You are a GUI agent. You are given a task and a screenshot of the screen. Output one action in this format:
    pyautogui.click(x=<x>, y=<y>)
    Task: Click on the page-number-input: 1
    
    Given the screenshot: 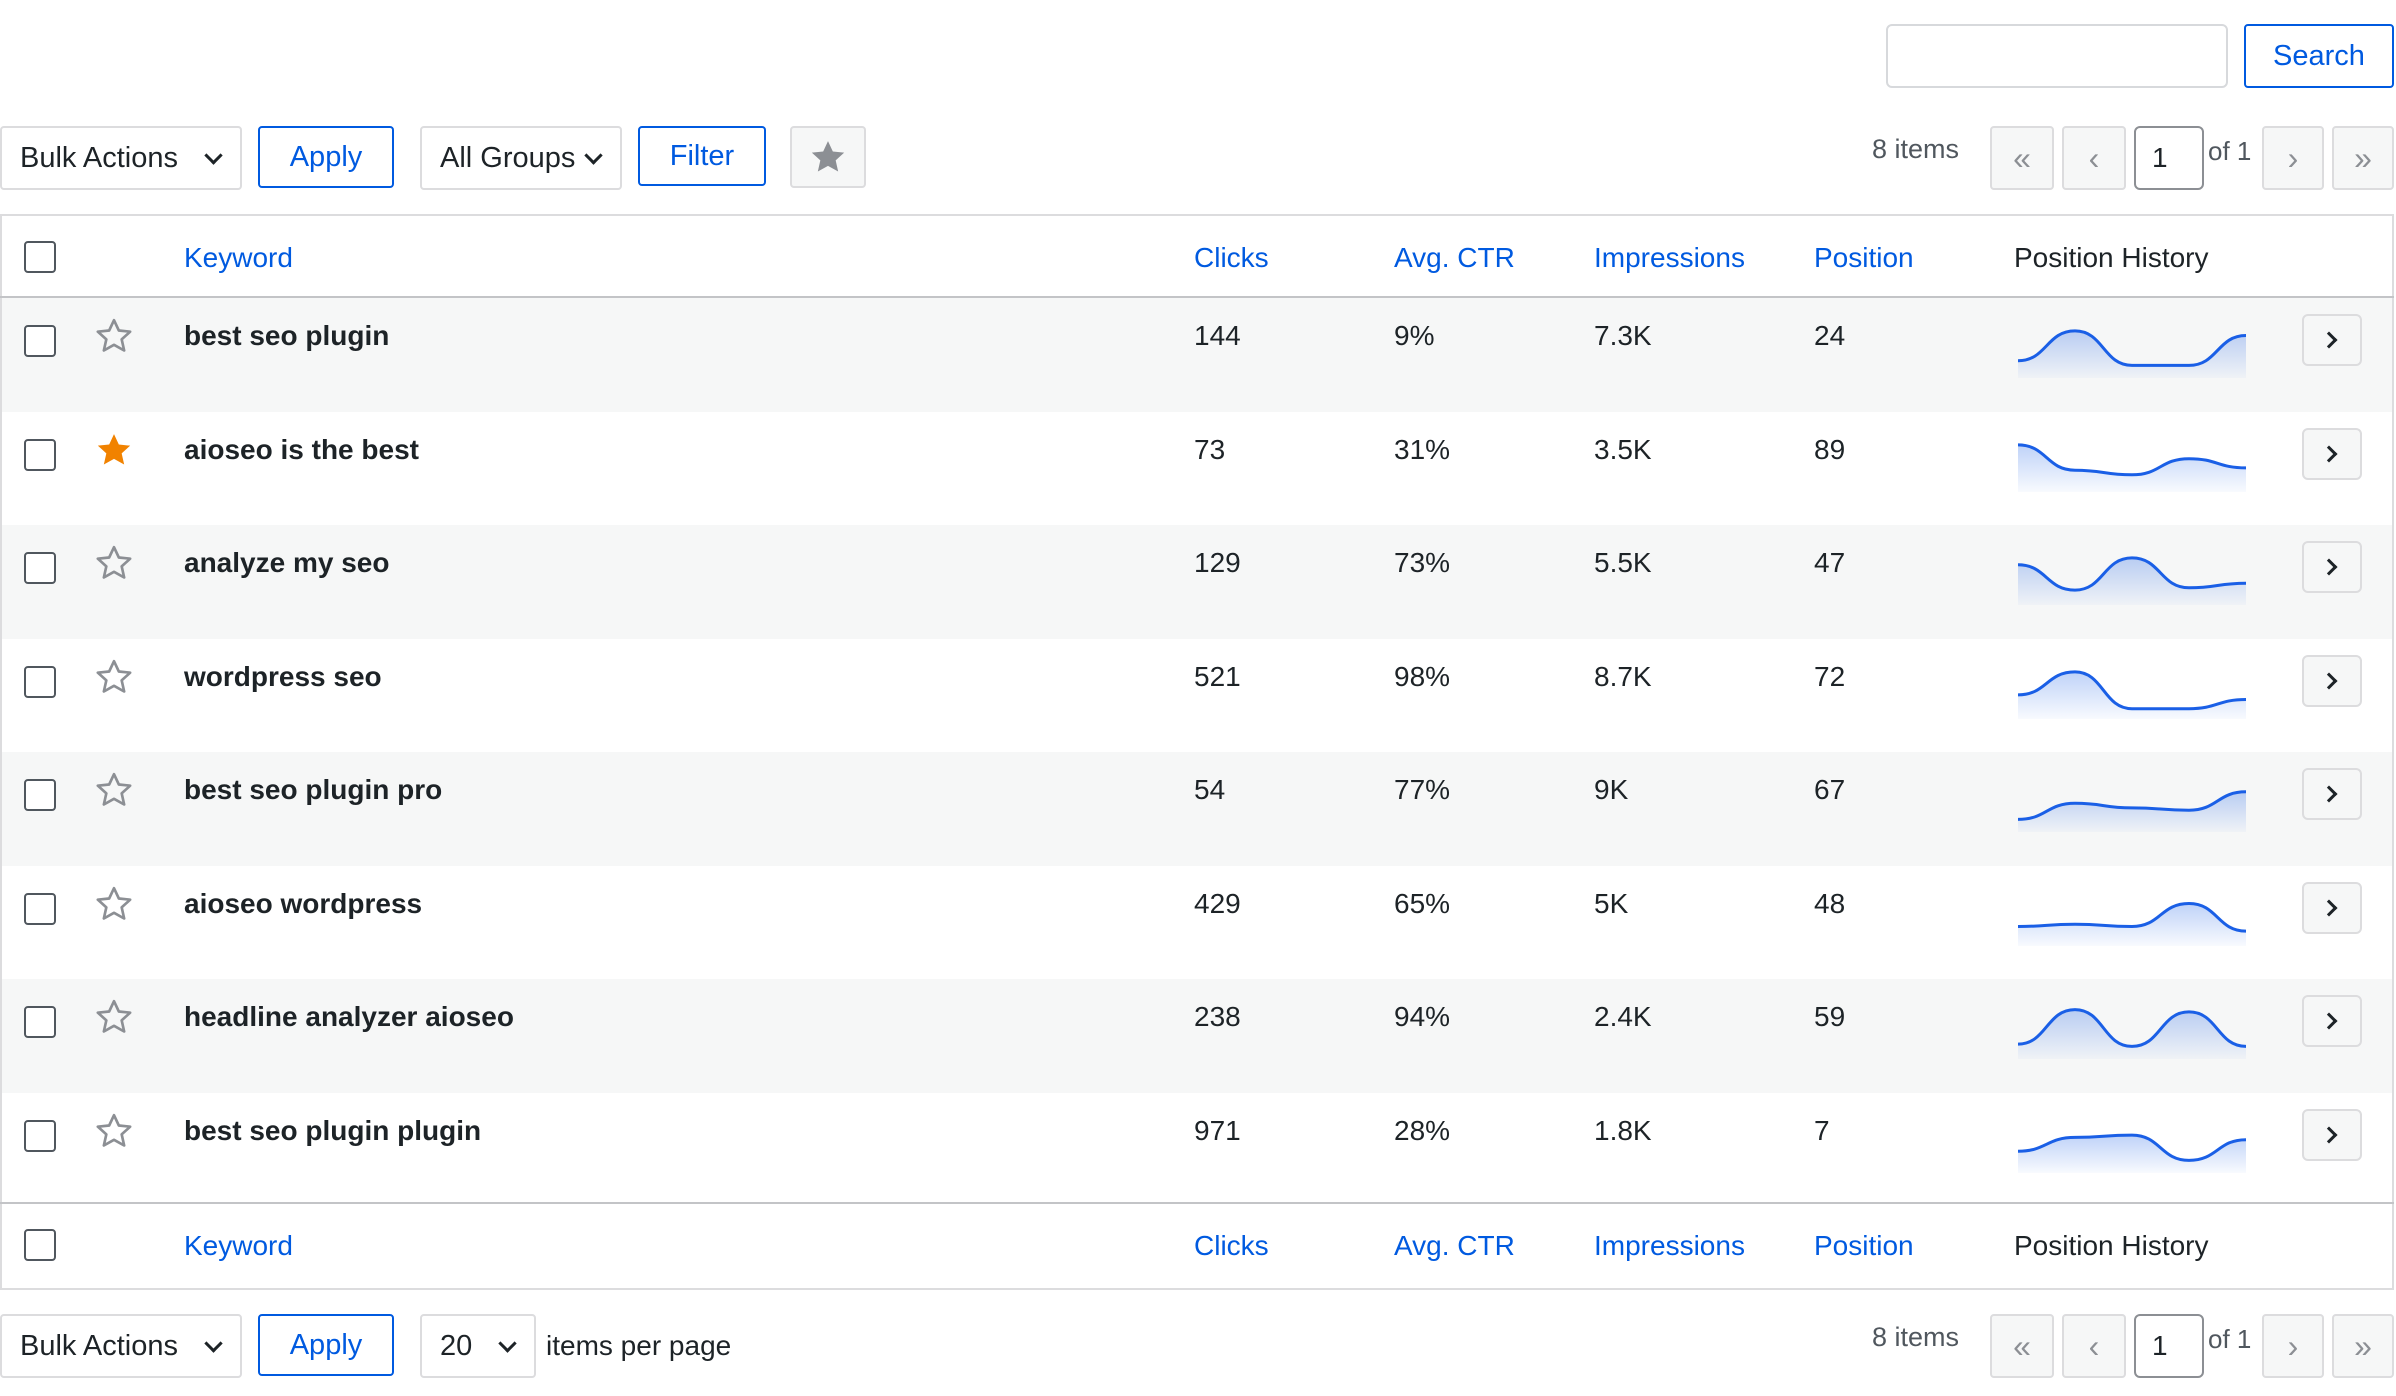 What is the action you would take?
    pyautogui.click(x=2169, y=158)
    